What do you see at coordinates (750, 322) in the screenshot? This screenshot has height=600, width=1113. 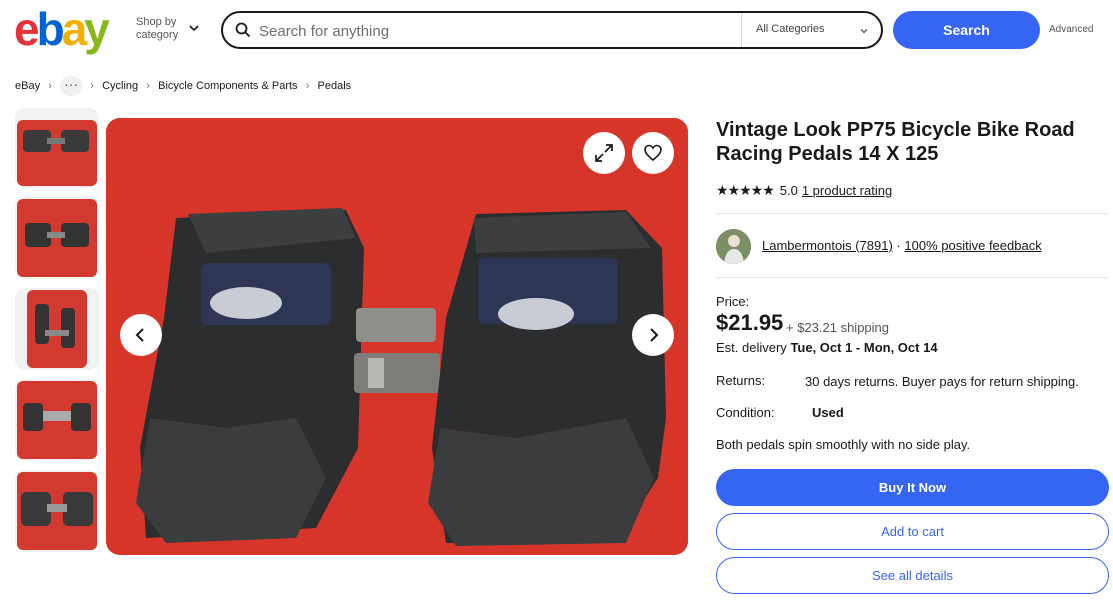 I see `price: $21.95` at bounding box center [750, 322].